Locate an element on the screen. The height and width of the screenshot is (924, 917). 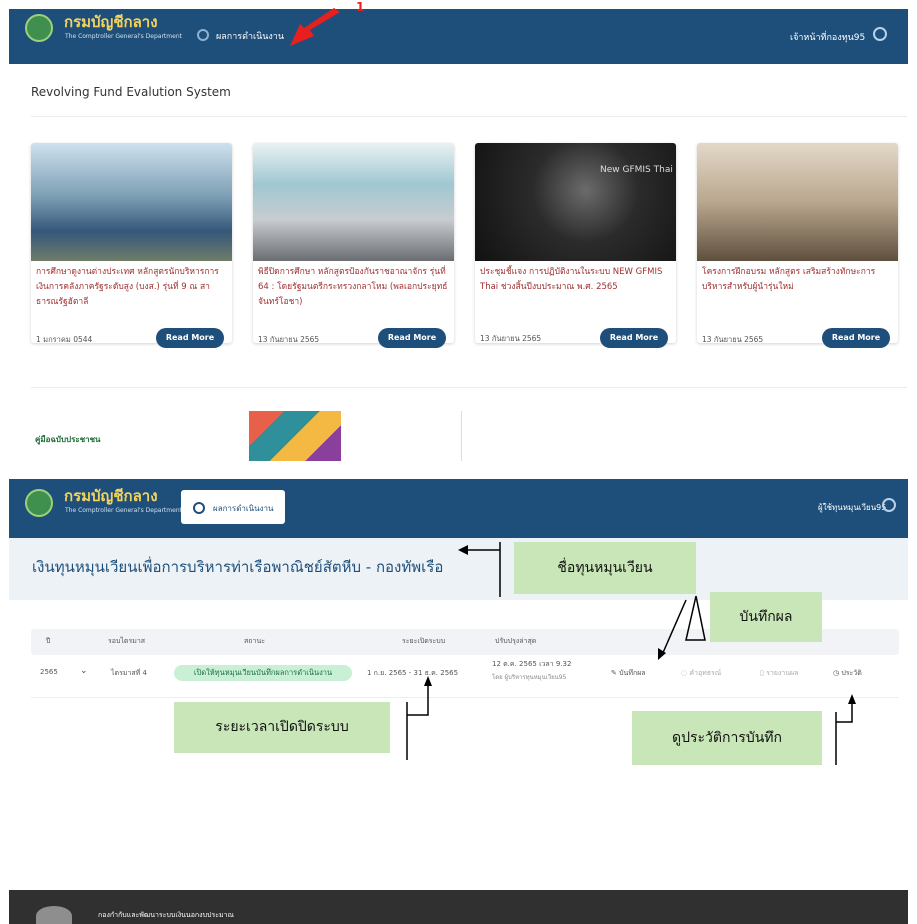
footer-logo is located at coordinates (54, 915).